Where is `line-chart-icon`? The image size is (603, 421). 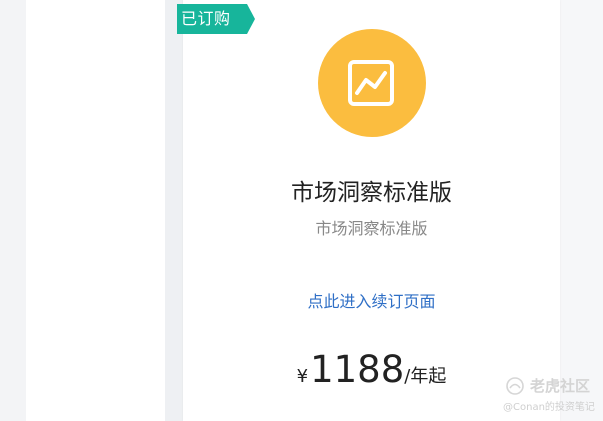 line-chart-icon is located at coordinates (371, 83).